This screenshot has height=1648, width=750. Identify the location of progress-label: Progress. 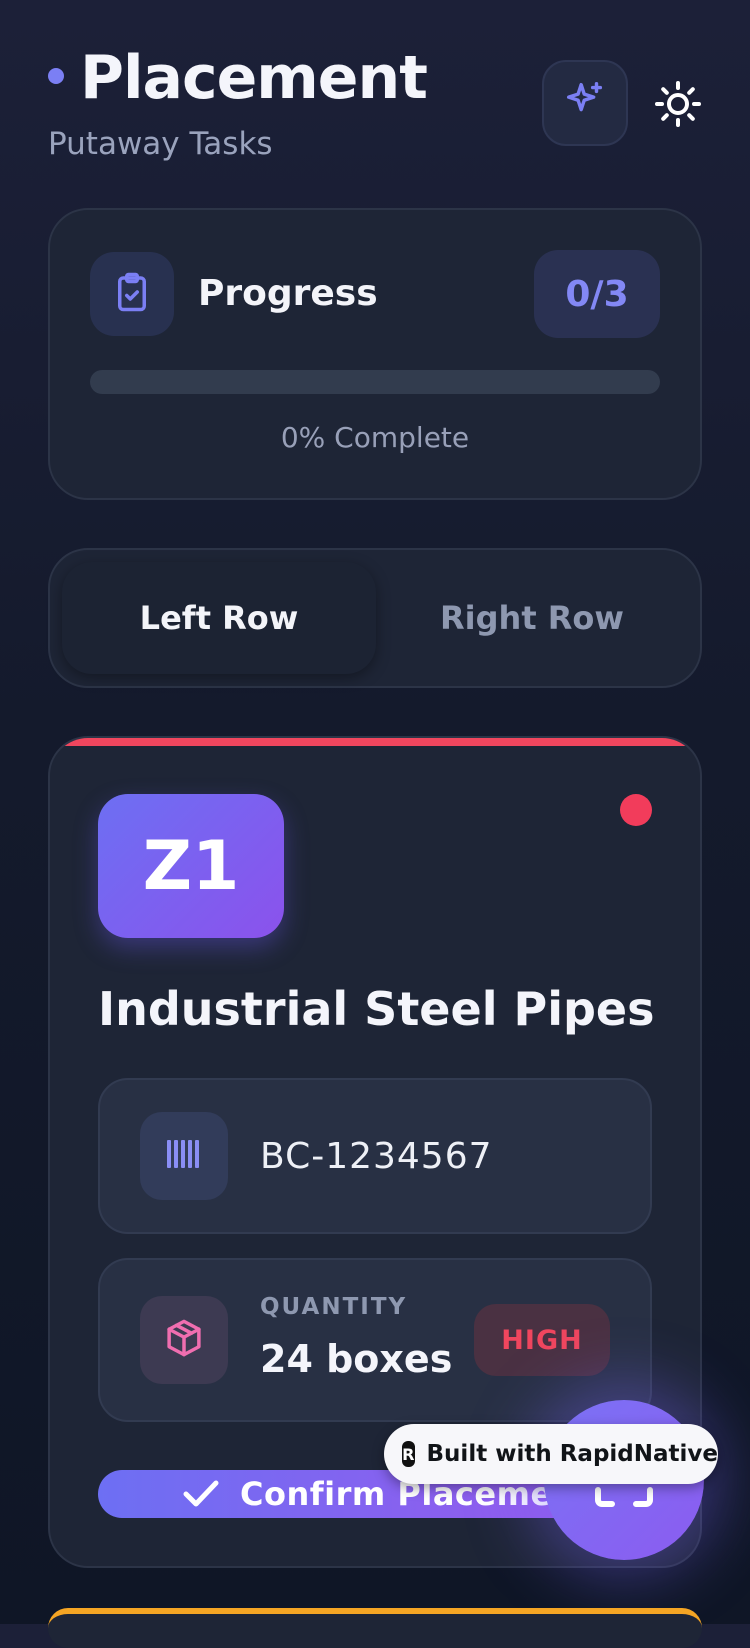
(288, 293).